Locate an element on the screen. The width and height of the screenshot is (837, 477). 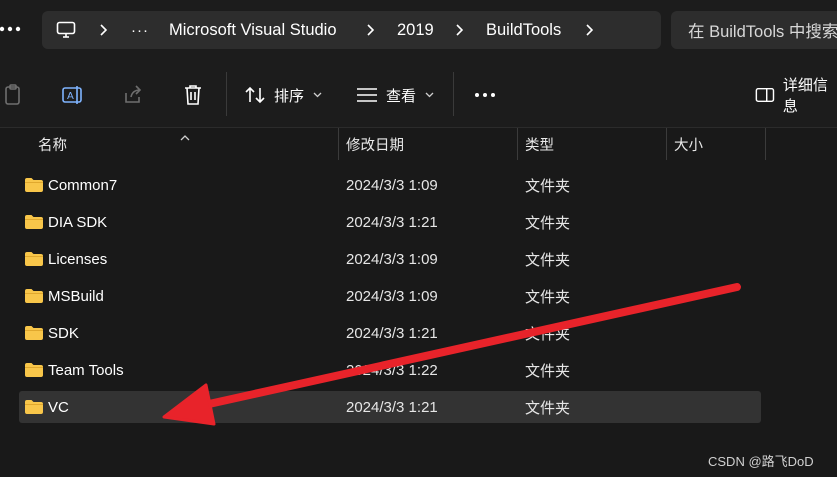
file-name: MSBuild is located at coordinates (76, 296).